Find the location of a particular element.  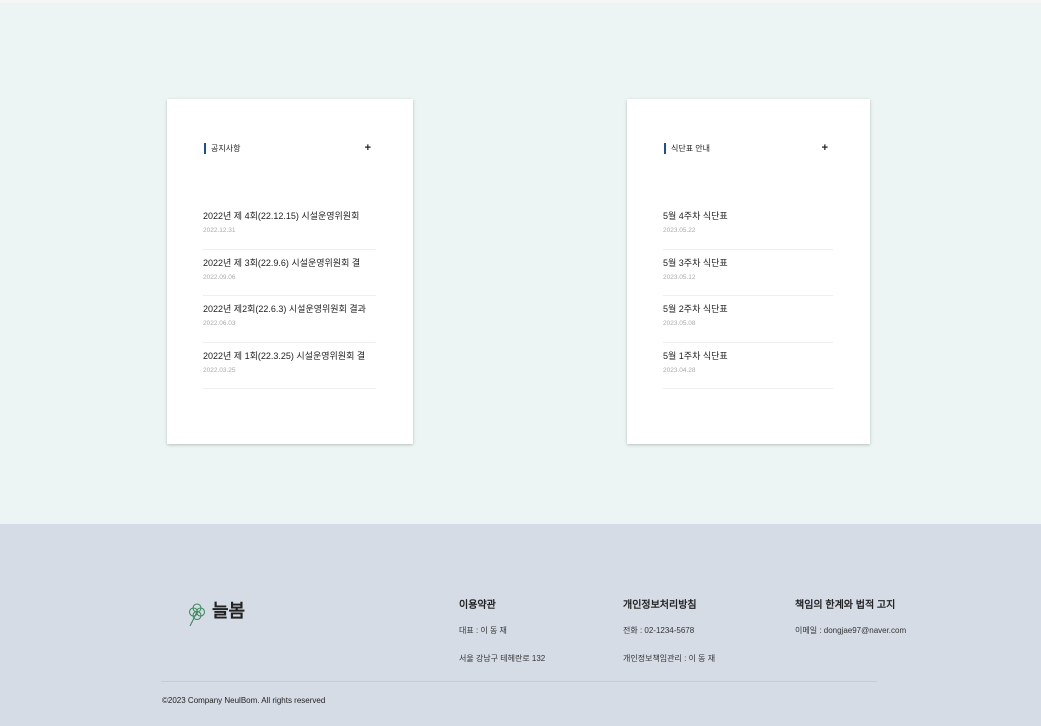

notice-list-item: 2022년 제 3회(22.9.6) 시설운영위원회 결 2022.09.06 is located at coordinates (289, 273).